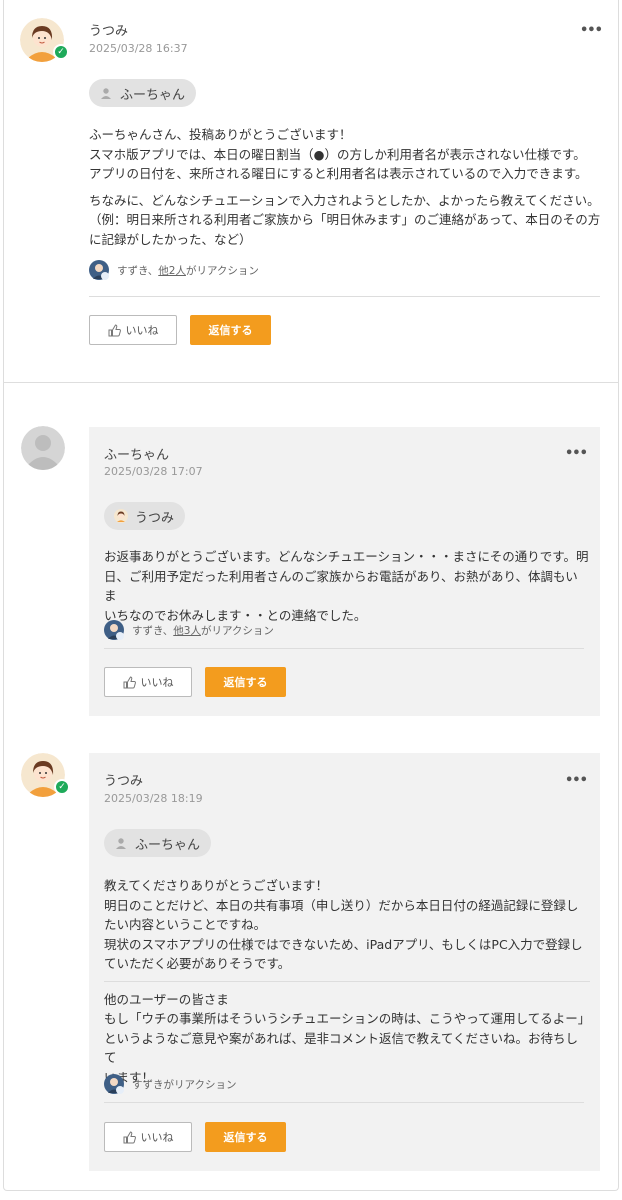 The image size is (622, 1200). What do you see at coordinates (311, 382) in the screenshot?
I see `thread-divider` at bounding box center [311, 382].